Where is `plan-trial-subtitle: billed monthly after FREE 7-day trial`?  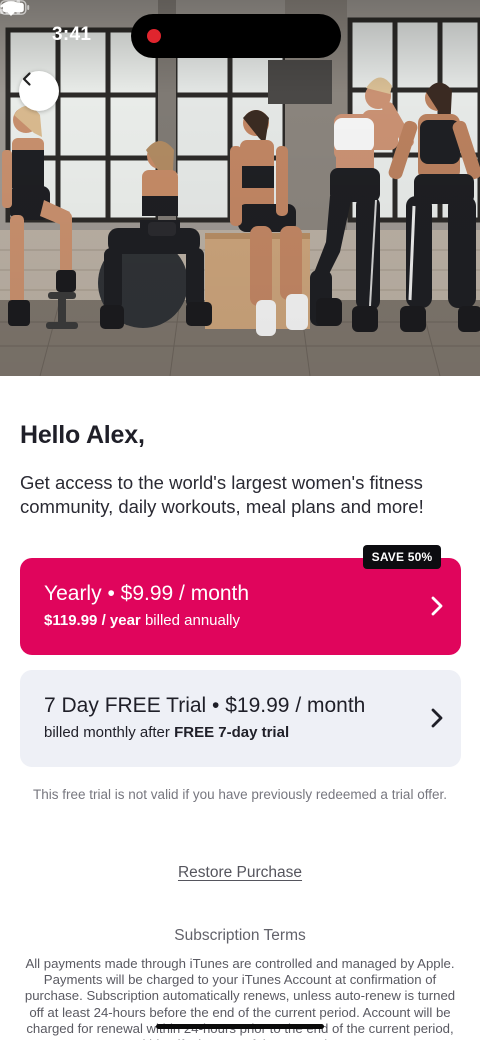
plan-trial-subtitle: billed monthly after FREE 7-day trial is located at coordinates (166, 732).